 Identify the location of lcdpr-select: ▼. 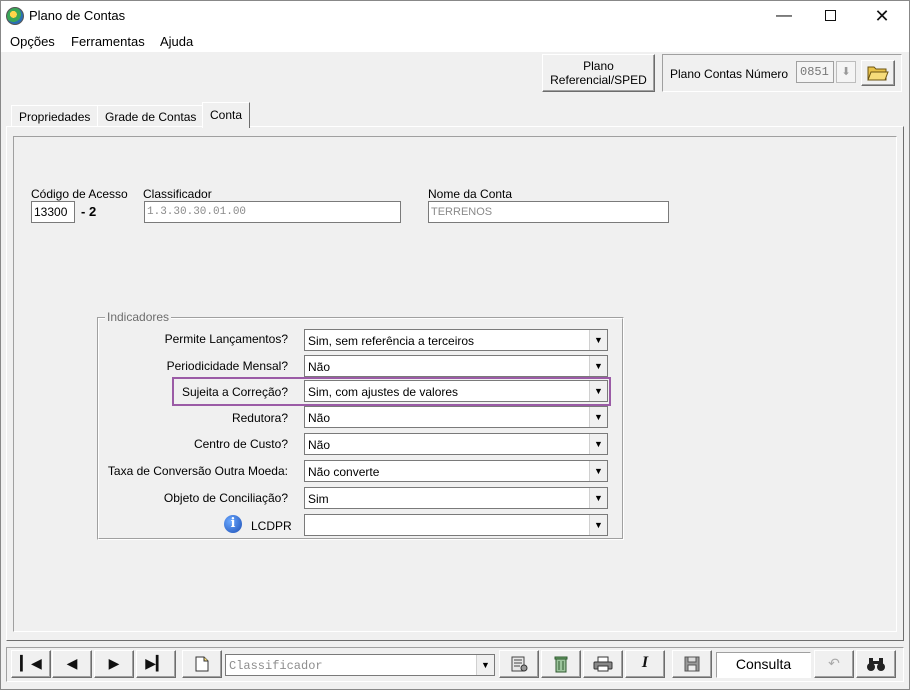
(456, 525).